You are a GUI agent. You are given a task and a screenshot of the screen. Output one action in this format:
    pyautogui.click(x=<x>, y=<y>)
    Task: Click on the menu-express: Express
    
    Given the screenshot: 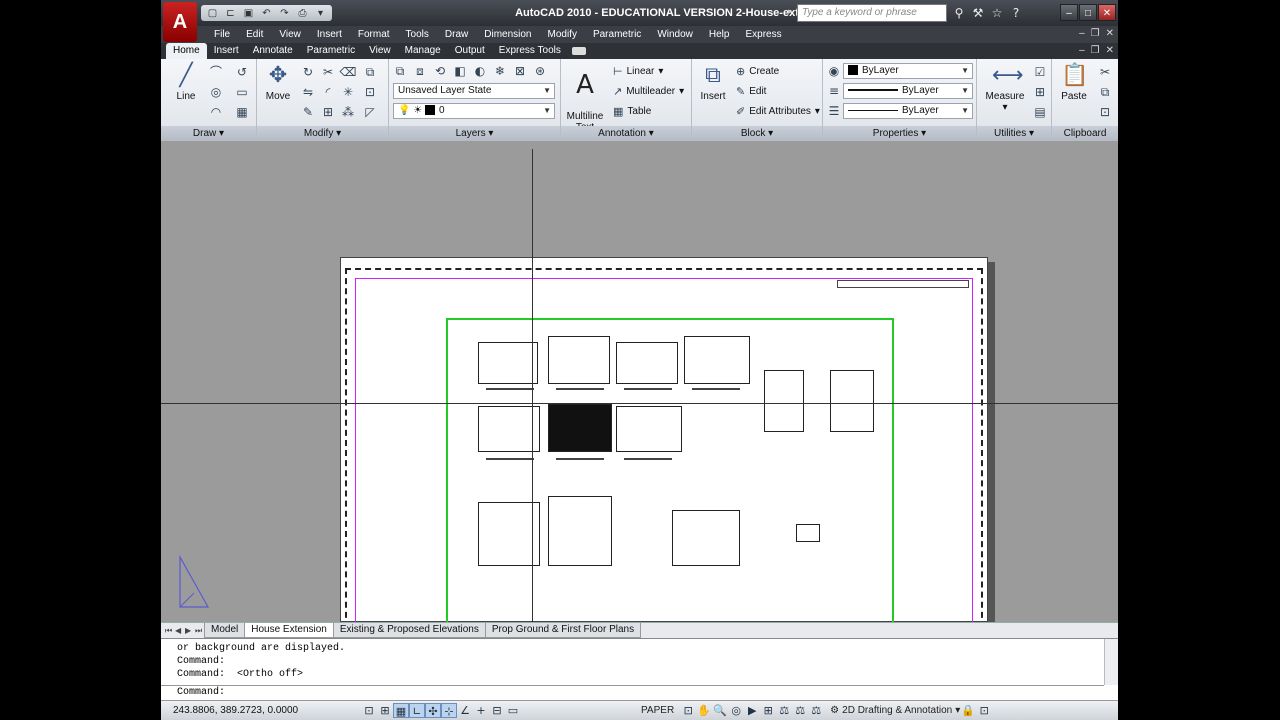 What is the action you would take?
    pyautogui.click(x=763, y=34)
    